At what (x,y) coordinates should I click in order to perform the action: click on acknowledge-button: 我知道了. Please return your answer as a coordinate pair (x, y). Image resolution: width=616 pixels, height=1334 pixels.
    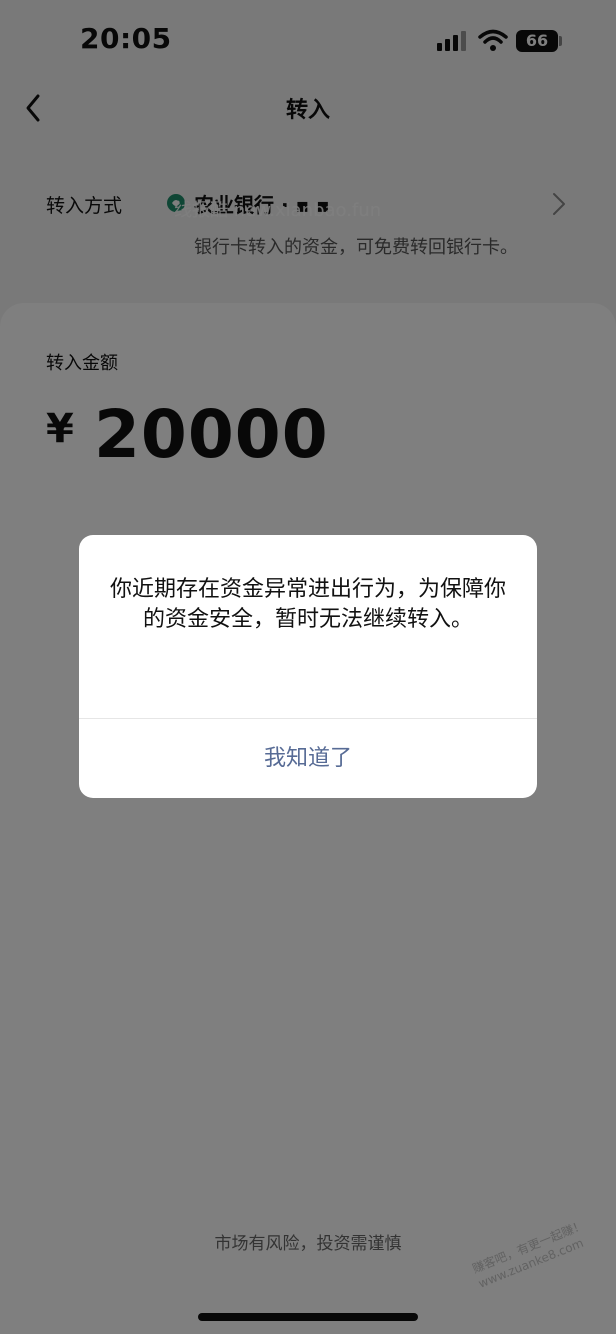
    Looking at the image, I should click on (308, 758).